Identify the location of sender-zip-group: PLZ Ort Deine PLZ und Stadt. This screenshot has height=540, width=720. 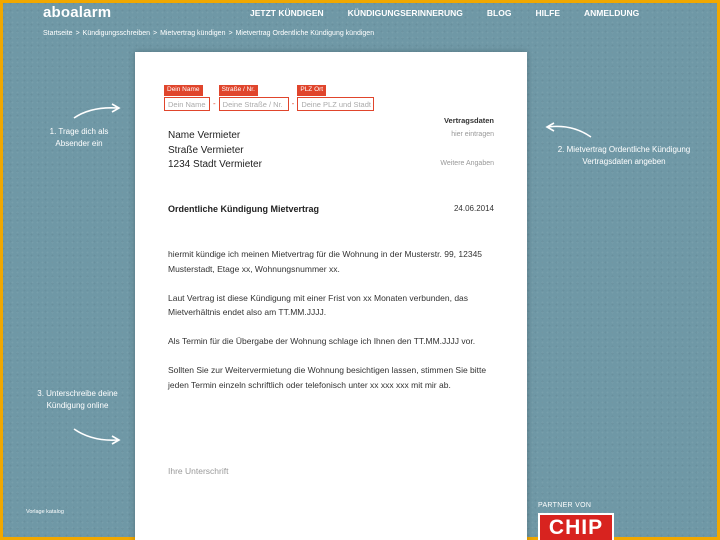
(336, 98).